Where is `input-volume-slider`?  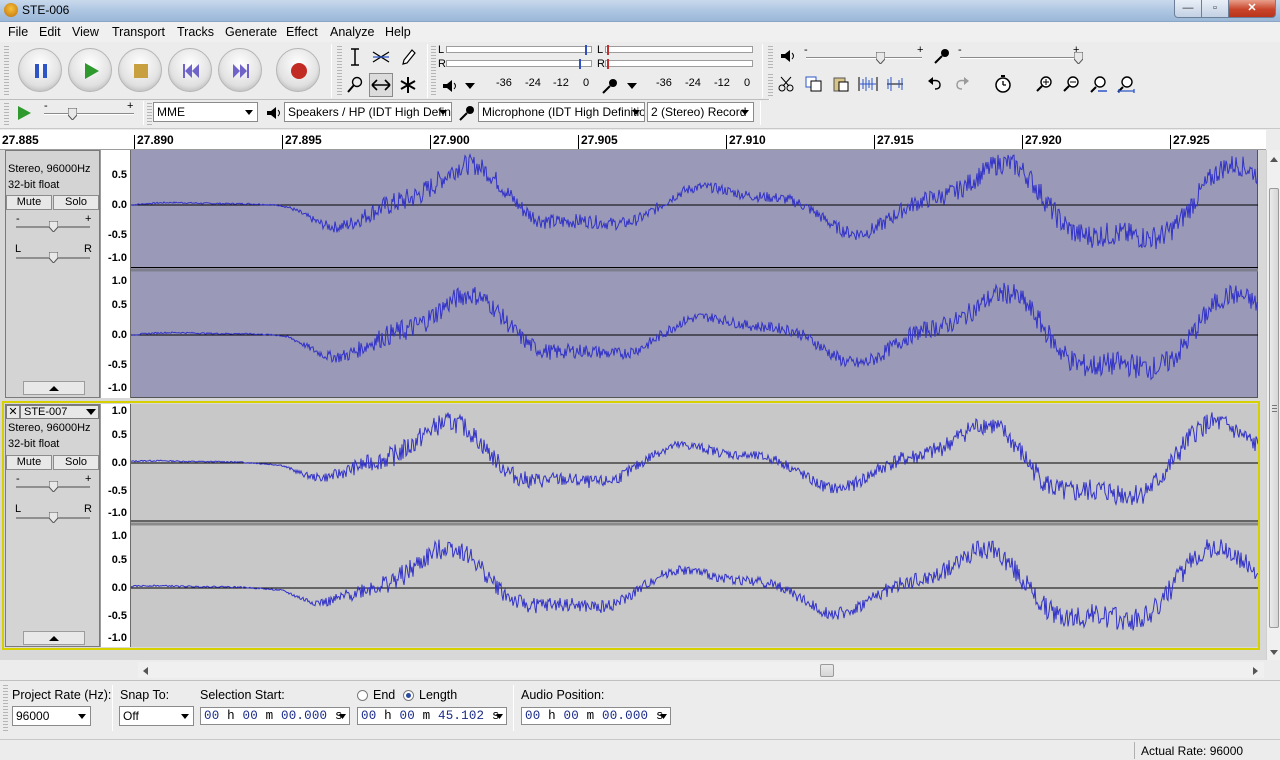 input-volume-slider is located at coordinates (1020, 58).